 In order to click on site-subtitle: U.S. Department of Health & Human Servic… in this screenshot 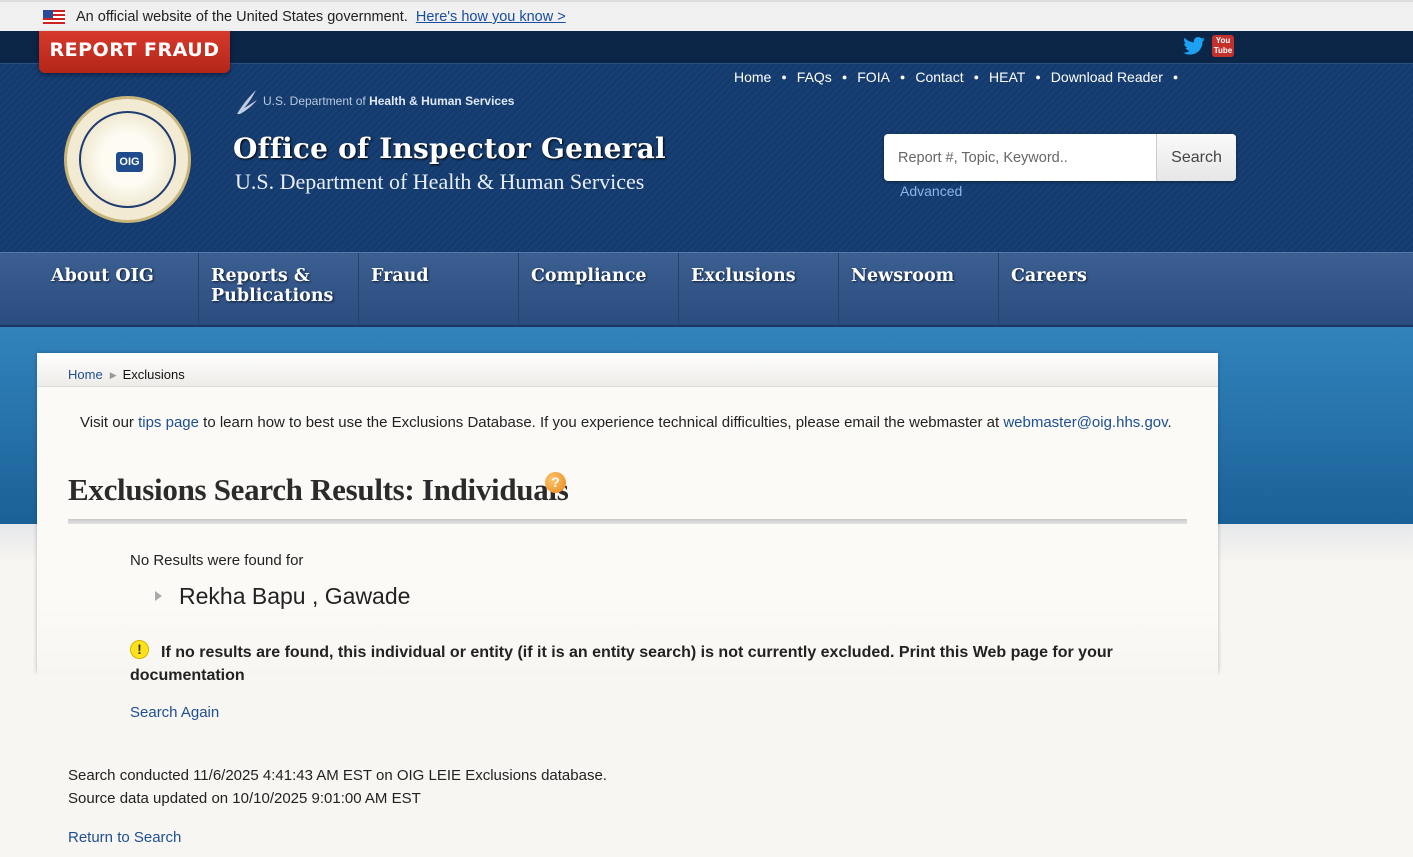, I will do `click(440, 181)`.